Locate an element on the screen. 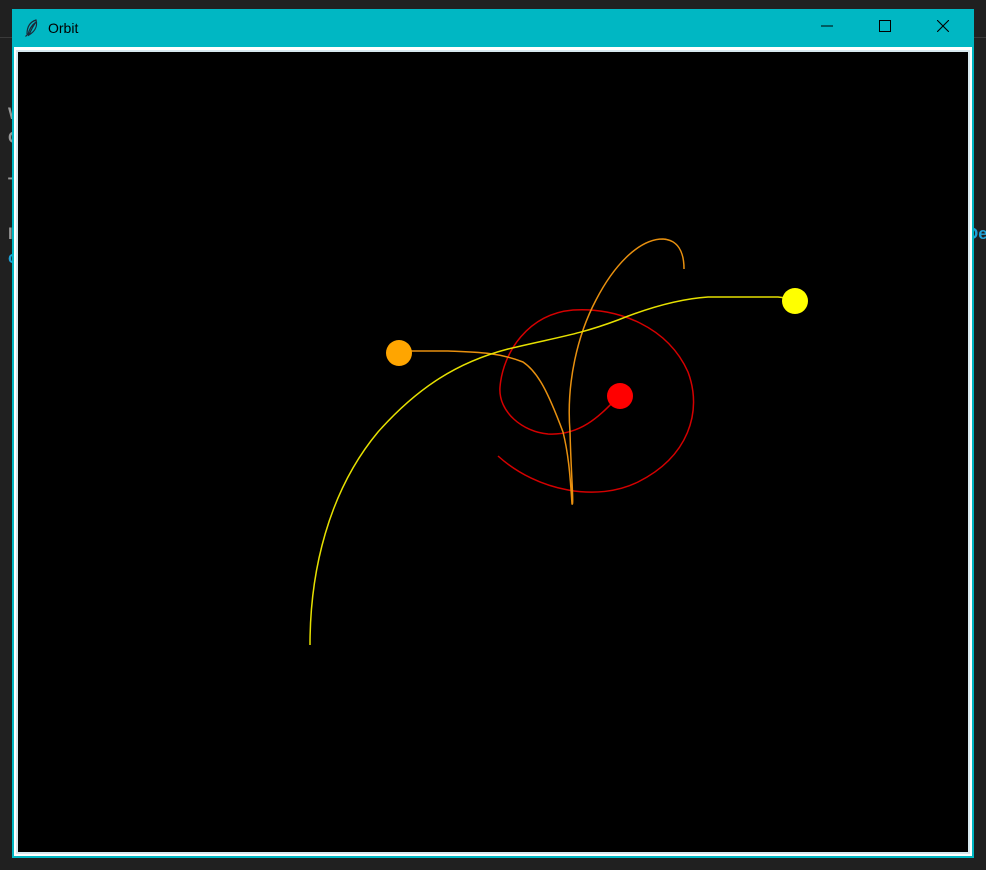 This screenshot has height=870, width=986. window-title: Orbit is located at coordinates (63, 28).